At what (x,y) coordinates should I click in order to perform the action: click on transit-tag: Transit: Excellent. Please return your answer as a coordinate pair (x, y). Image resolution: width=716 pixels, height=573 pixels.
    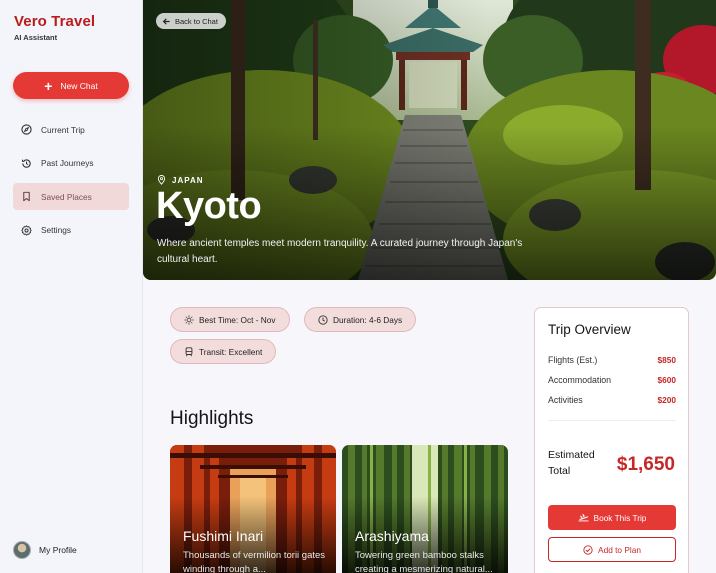
    Looking at the image, I should click on (223, 351).